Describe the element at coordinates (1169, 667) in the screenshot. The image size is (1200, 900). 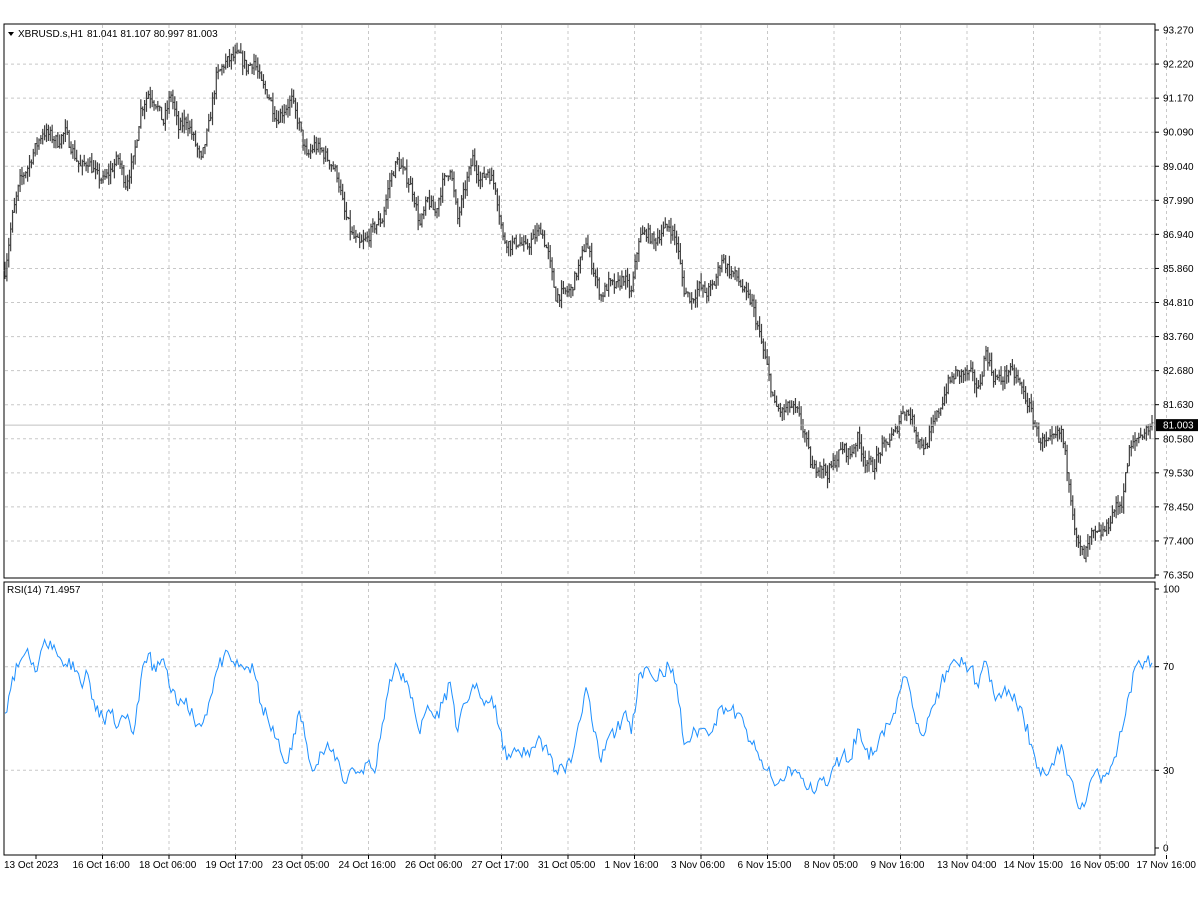
I see `rsi-tick-label: 70` at that location.